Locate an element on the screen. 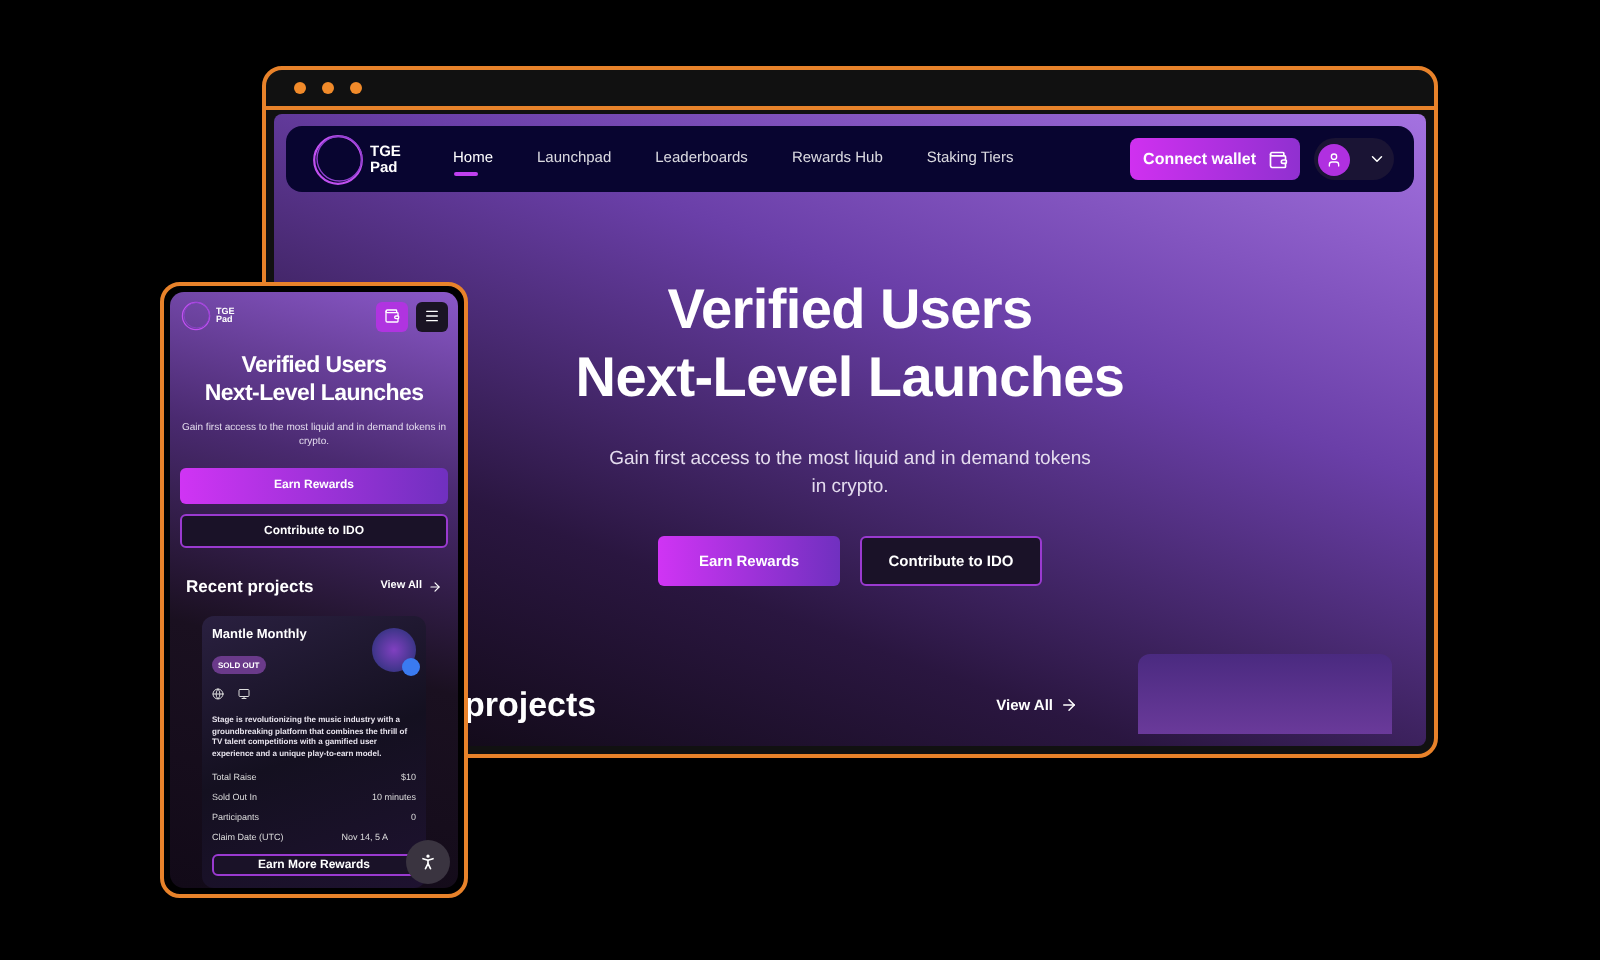 This screenshot has width=1600, height=960. person-icon is located at coordinates (428, 862).